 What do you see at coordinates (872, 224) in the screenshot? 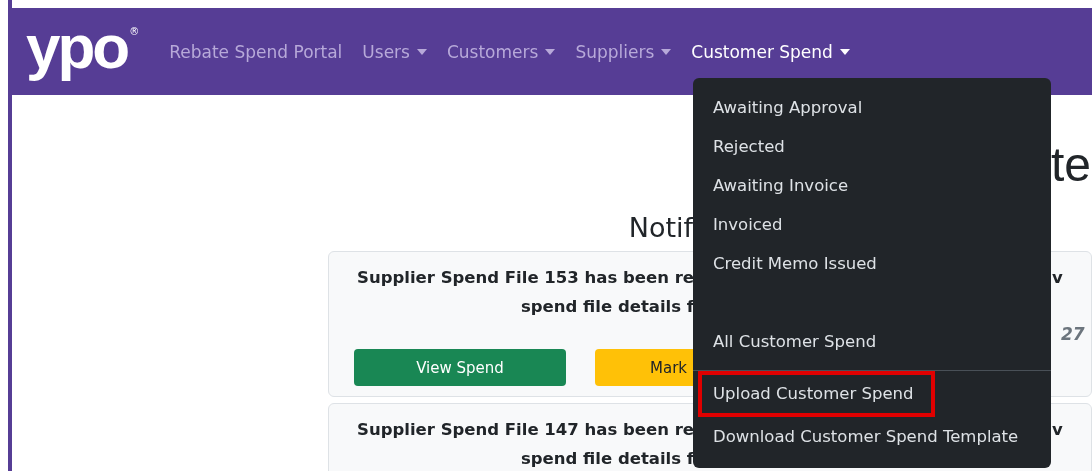
I see `menu-item: Invoiced` at bounding box center [872, 224].